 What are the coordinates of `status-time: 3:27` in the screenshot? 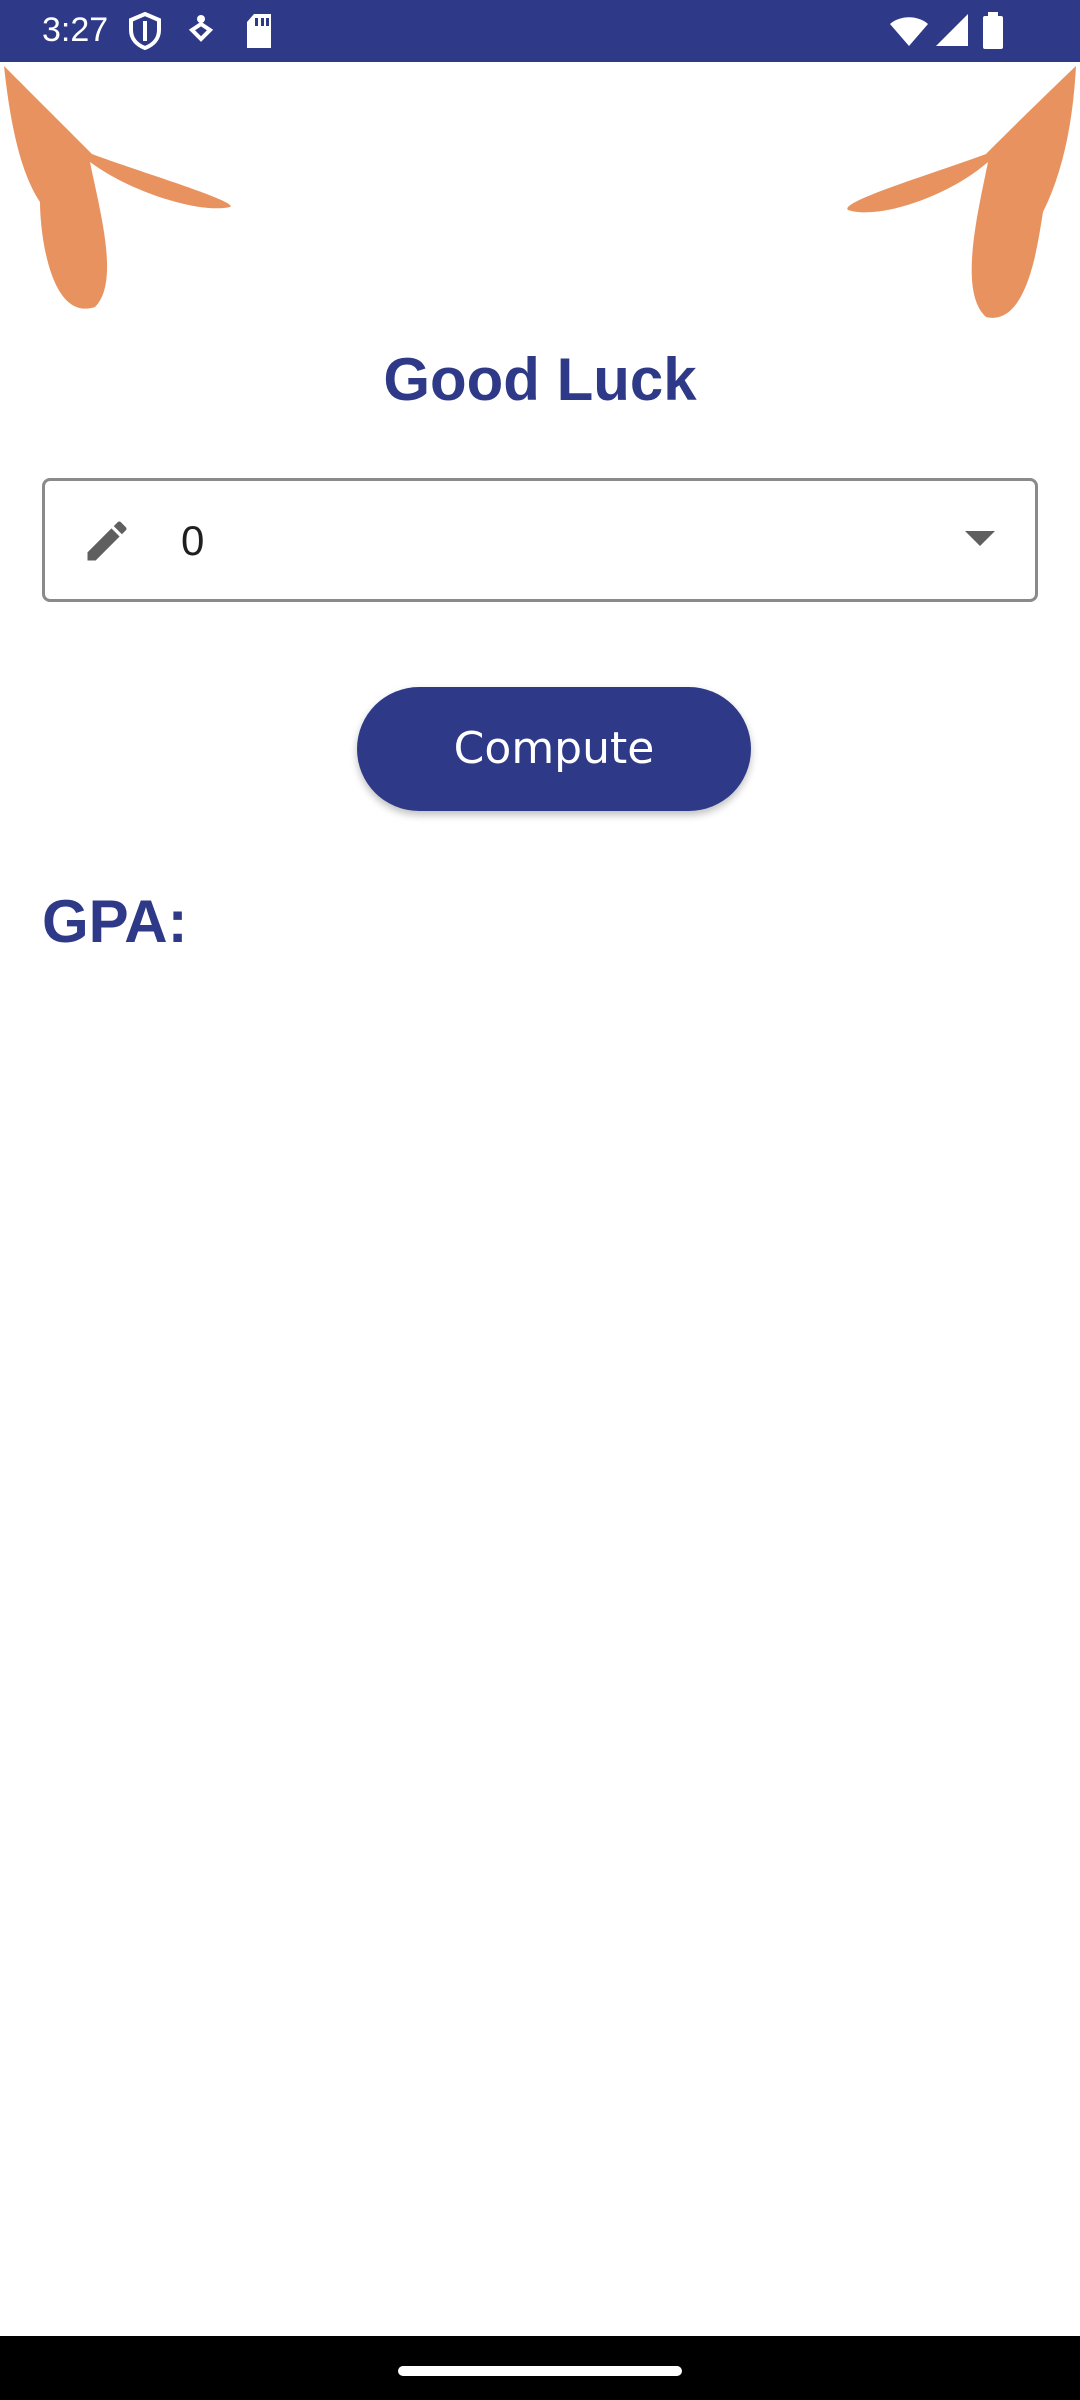 It's located at (75, 30).